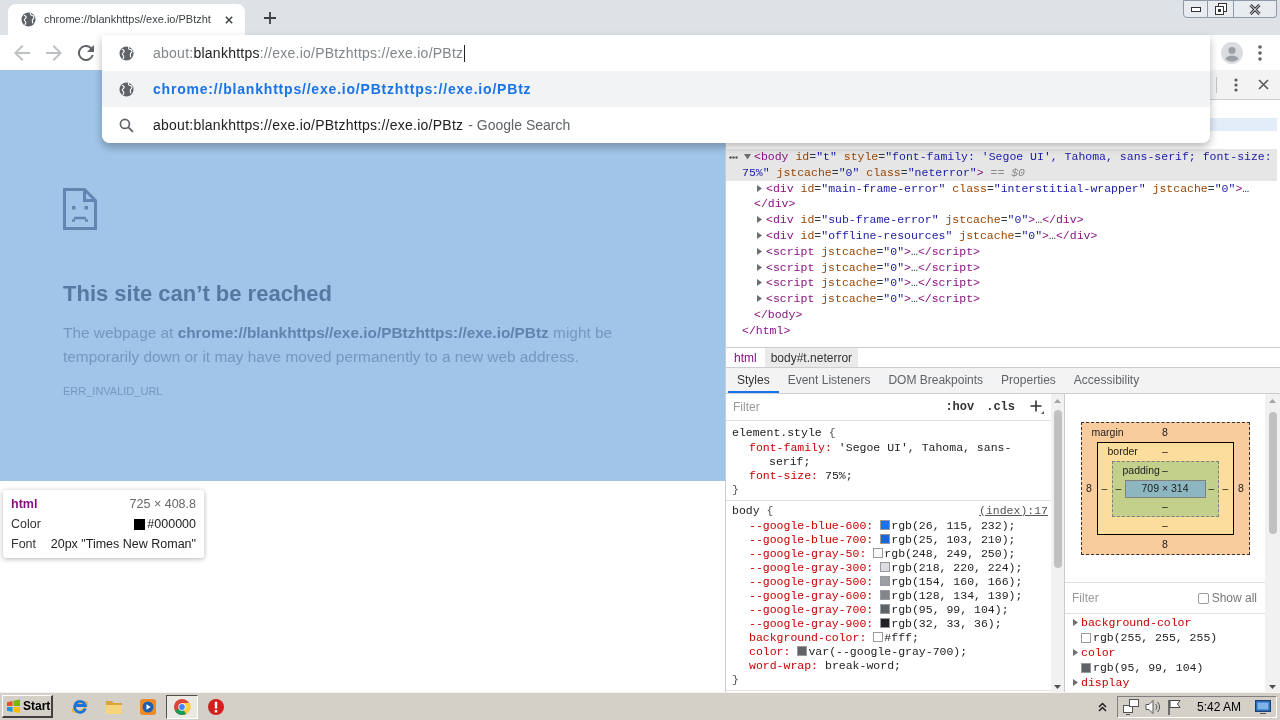 Image resolution: width=1280 pixels, height=720 pixels. What do you see at coordinates (1148, 667) in the screenshot?
I see `computed-property-value: rgb(95, 99, 104)` at bounding box center [1148, 667].